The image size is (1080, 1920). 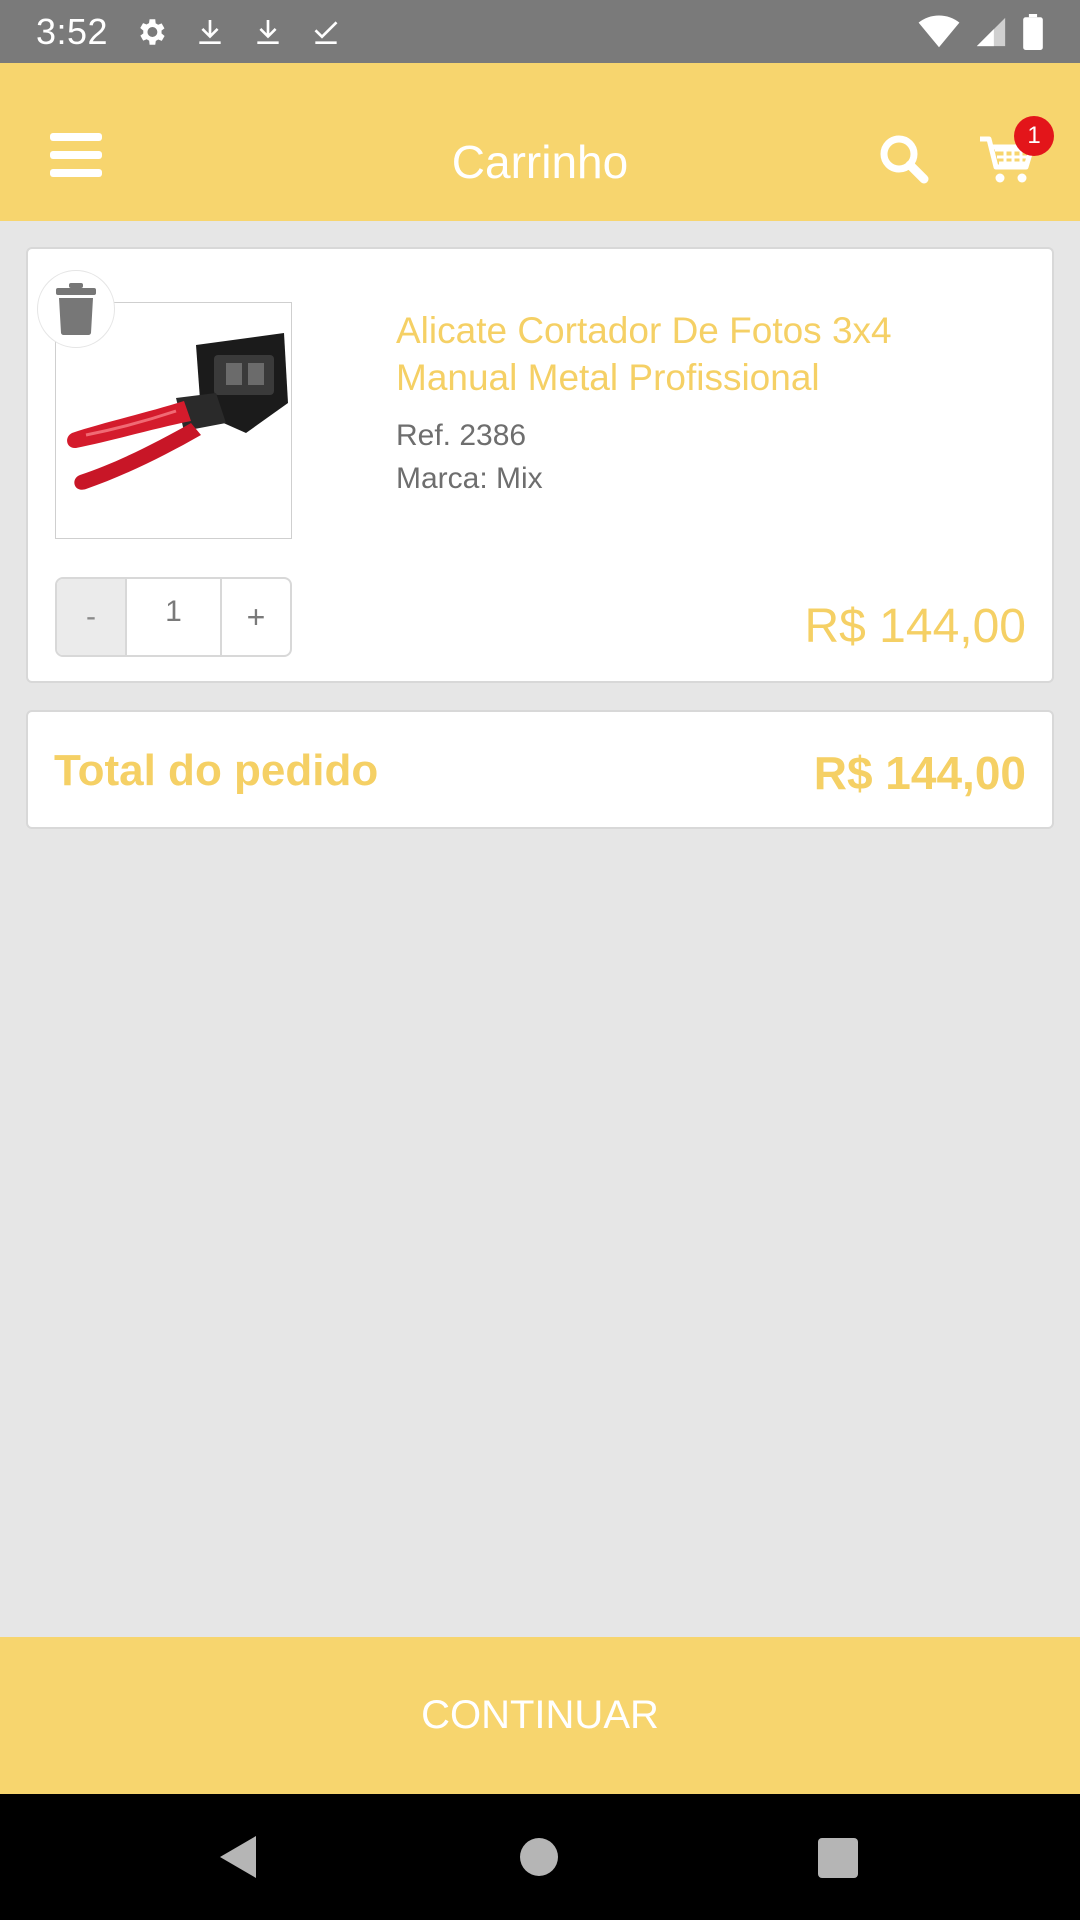 I want to click on status-time: 3:52, so click(x=72, y=31).